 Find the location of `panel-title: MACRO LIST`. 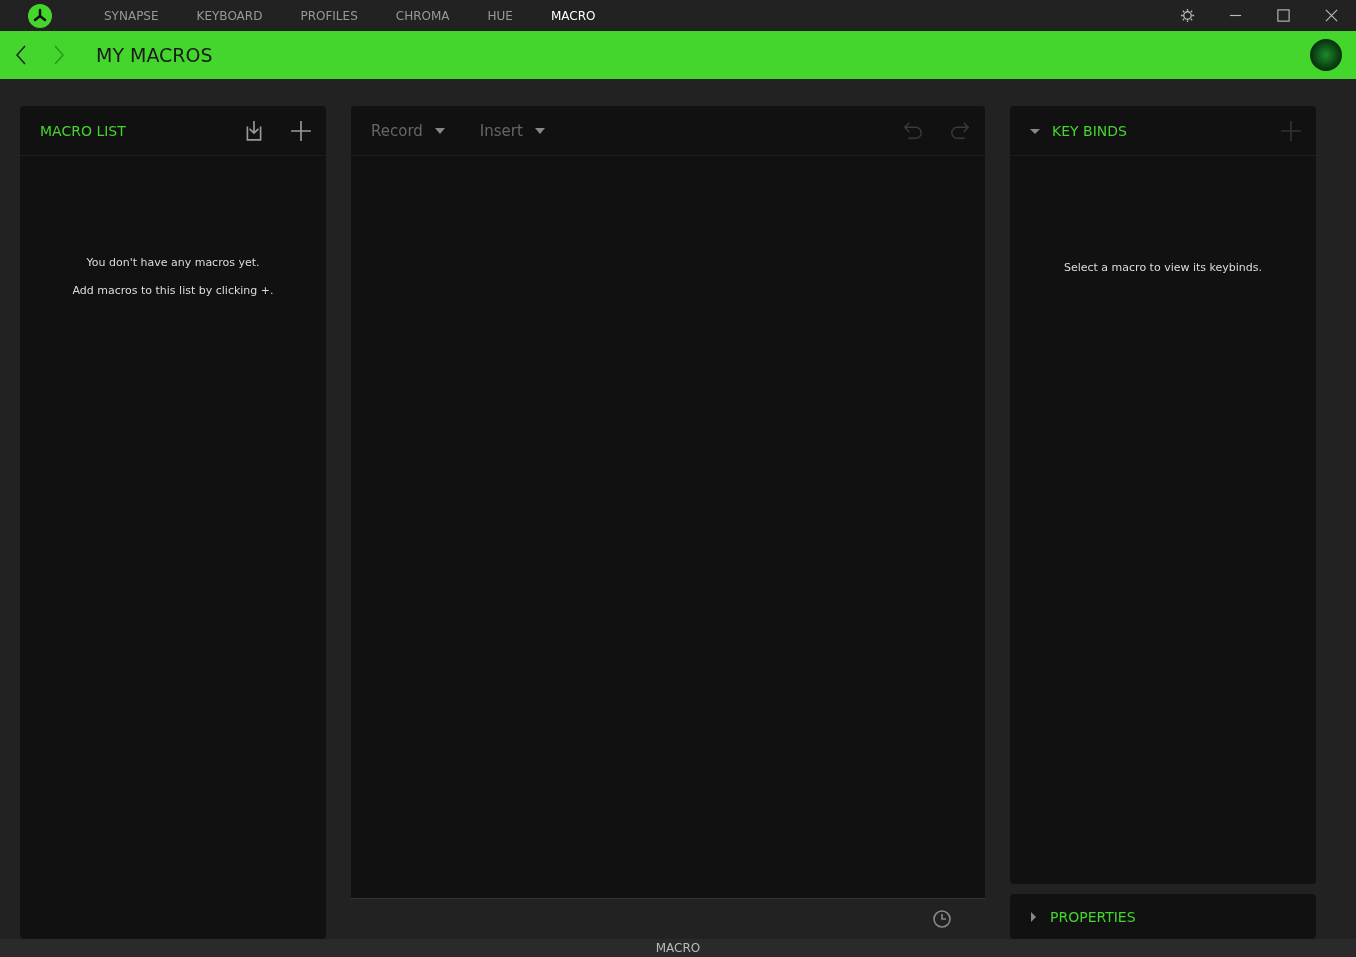

panel-title: MACRO LIST is located at coordinates (83, 130).